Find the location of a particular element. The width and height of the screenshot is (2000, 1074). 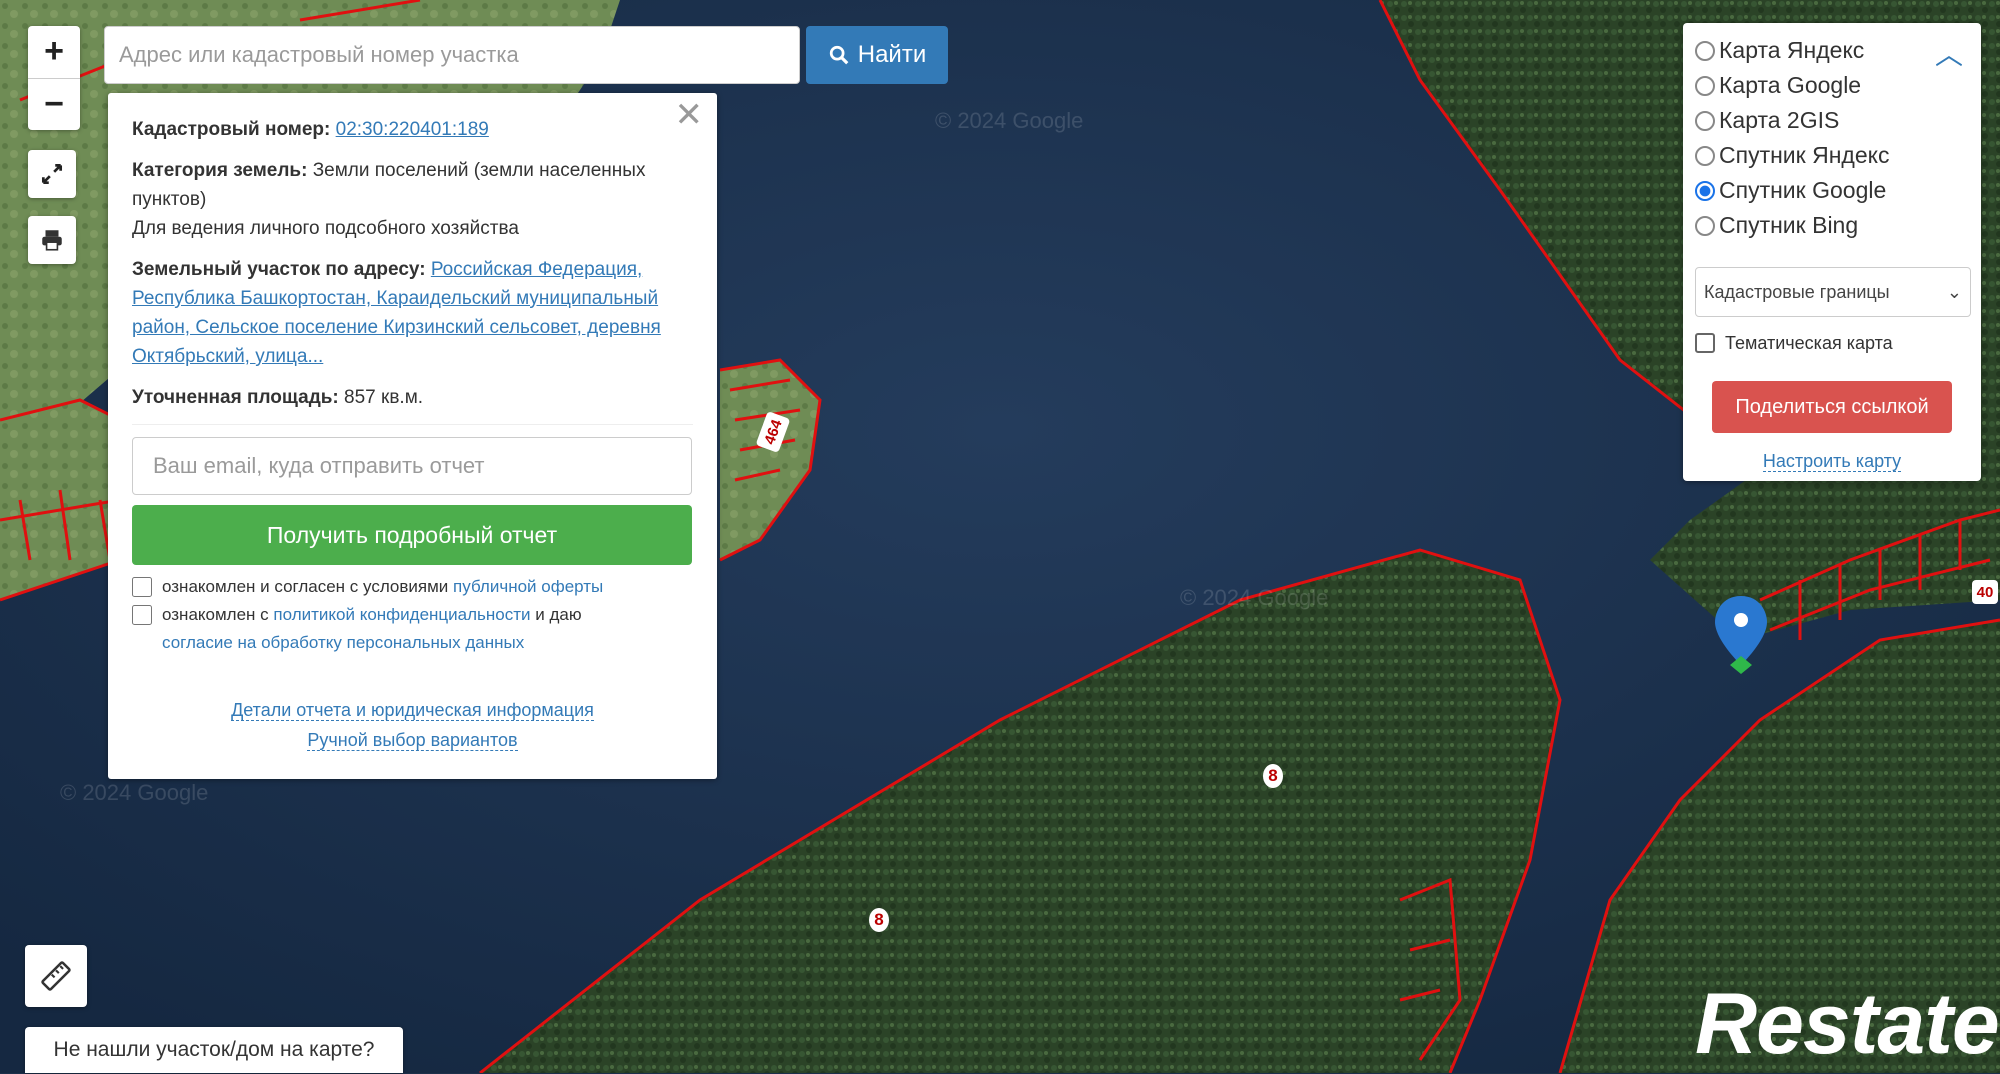

chevron-up-icon: ︿ is located at coordinates (1949, 53).